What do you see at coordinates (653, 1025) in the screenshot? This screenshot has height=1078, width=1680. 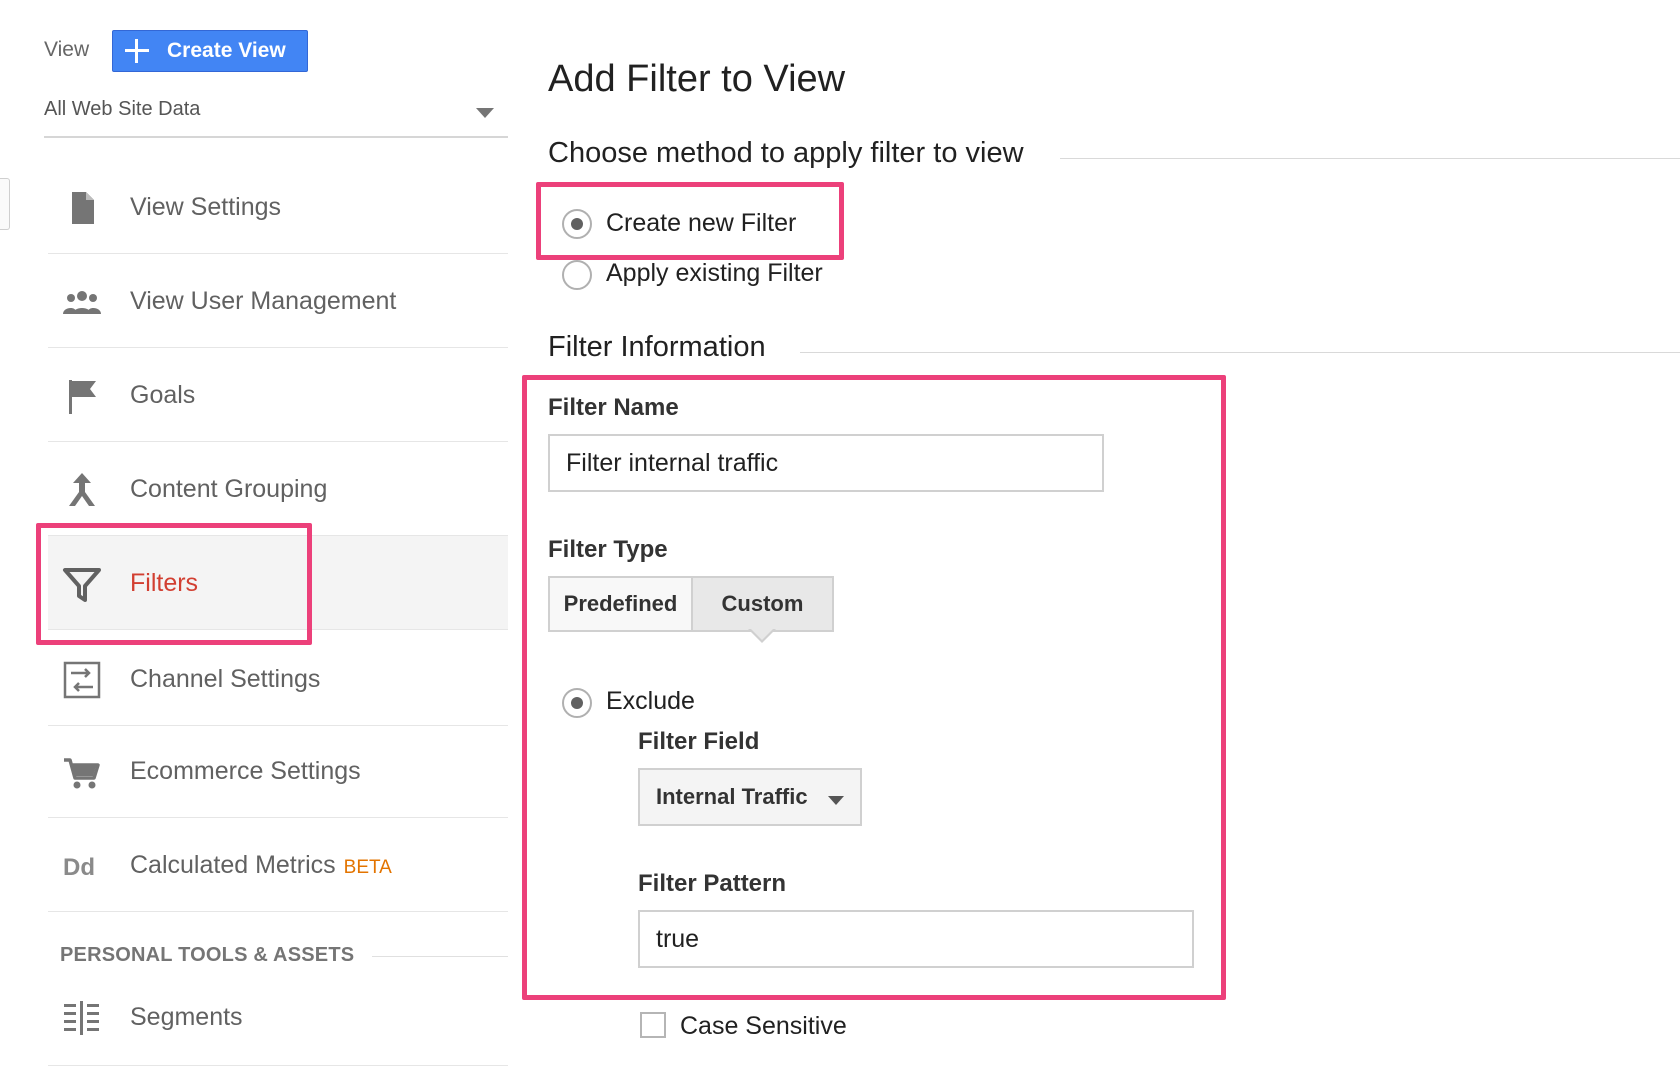 I see `case-sensitive-checkbox` at bounding box center [653, 1025].